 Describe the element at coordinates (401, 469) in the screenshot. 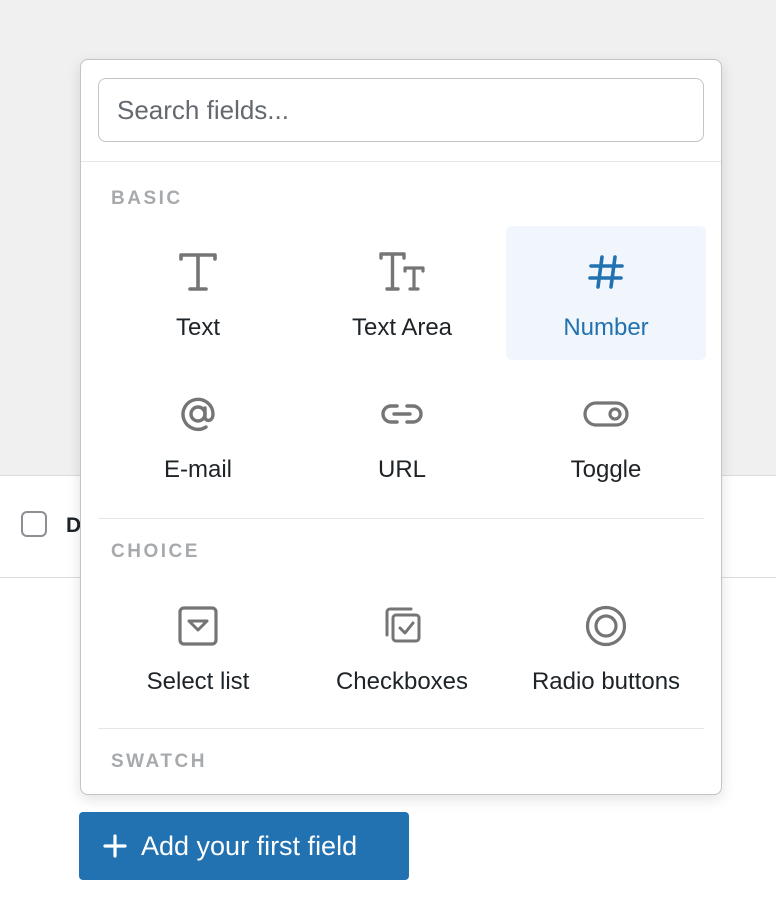

I see `field-label: URL` at that location.